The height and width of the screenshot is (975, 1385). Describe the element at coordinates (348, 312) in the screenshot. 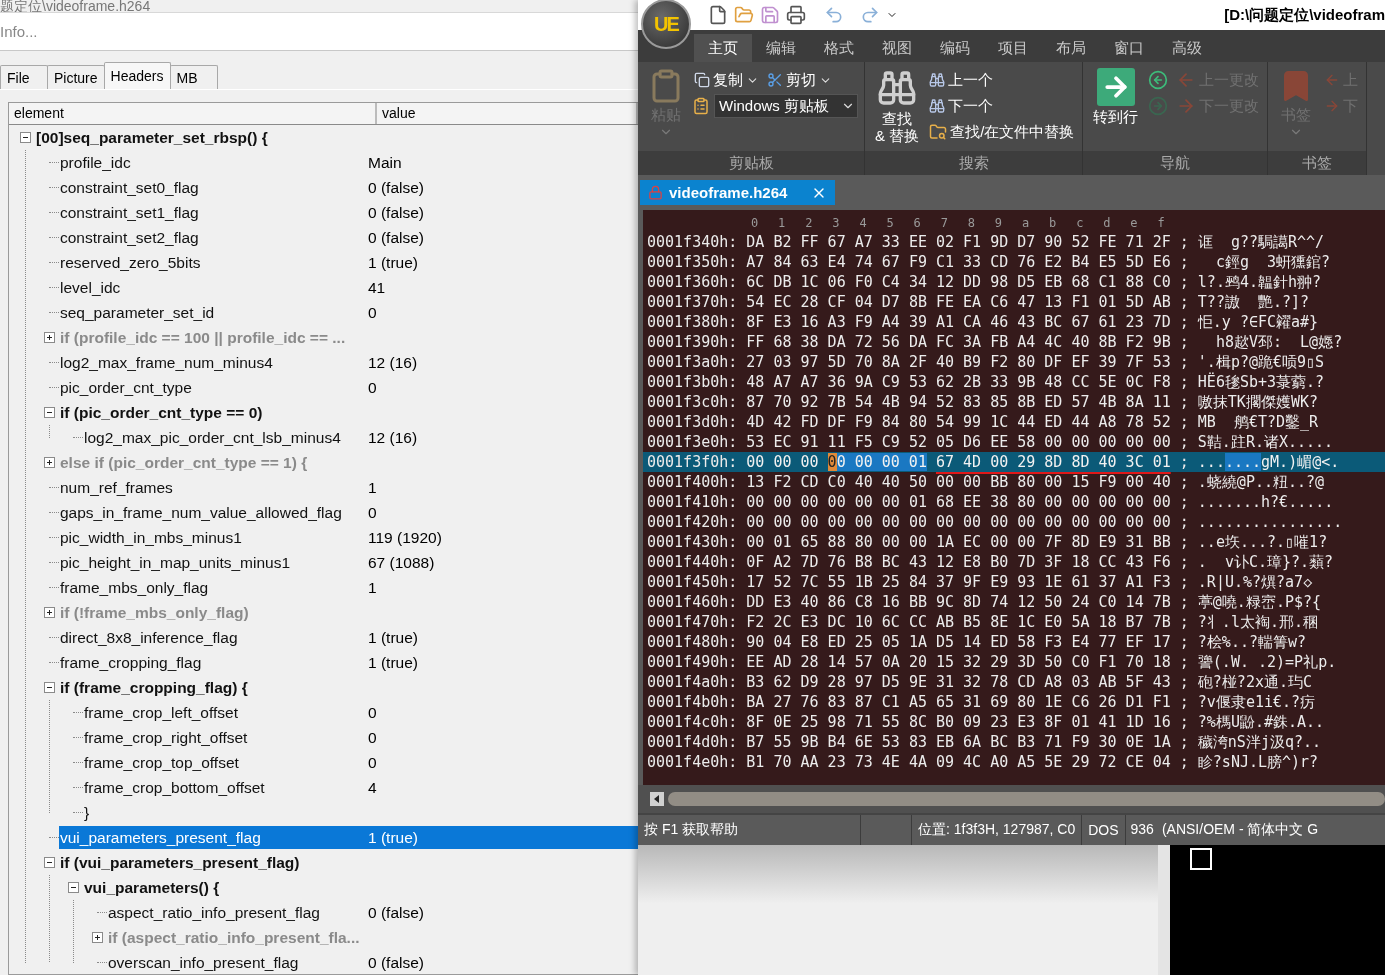

I see `tree-row: seq_parameter_set_id 0` at that location.